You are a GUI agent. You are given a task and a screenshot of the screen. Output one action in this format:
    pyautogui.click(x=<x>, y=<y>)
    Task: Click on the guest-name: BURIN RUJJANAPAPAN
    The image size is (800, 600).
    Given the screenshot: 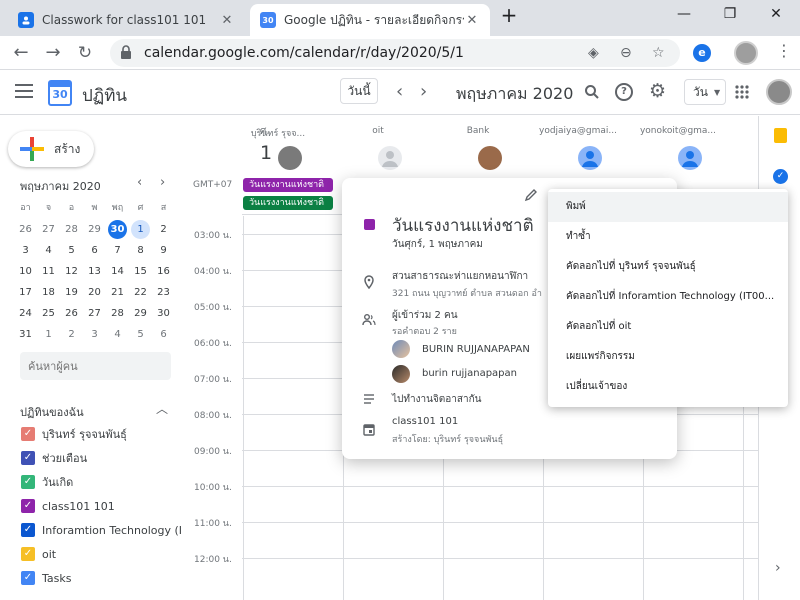 What is the action you would take?
    pyautogui.click(x=476, y=349)
    